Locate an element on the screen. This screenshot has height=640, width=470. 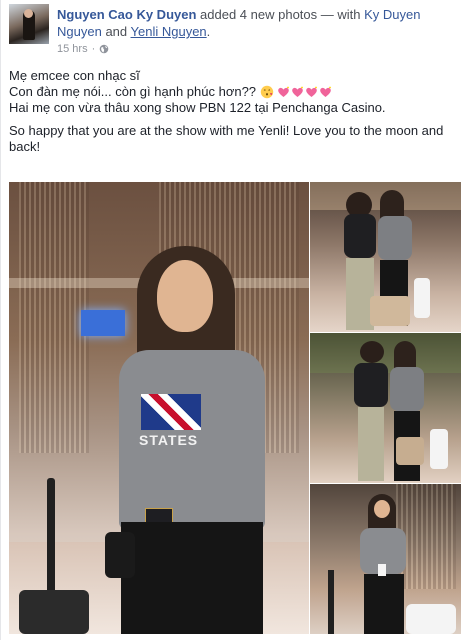
tagged-user-2-link: Yenli Nguyen is located at coordinates (169, 31).